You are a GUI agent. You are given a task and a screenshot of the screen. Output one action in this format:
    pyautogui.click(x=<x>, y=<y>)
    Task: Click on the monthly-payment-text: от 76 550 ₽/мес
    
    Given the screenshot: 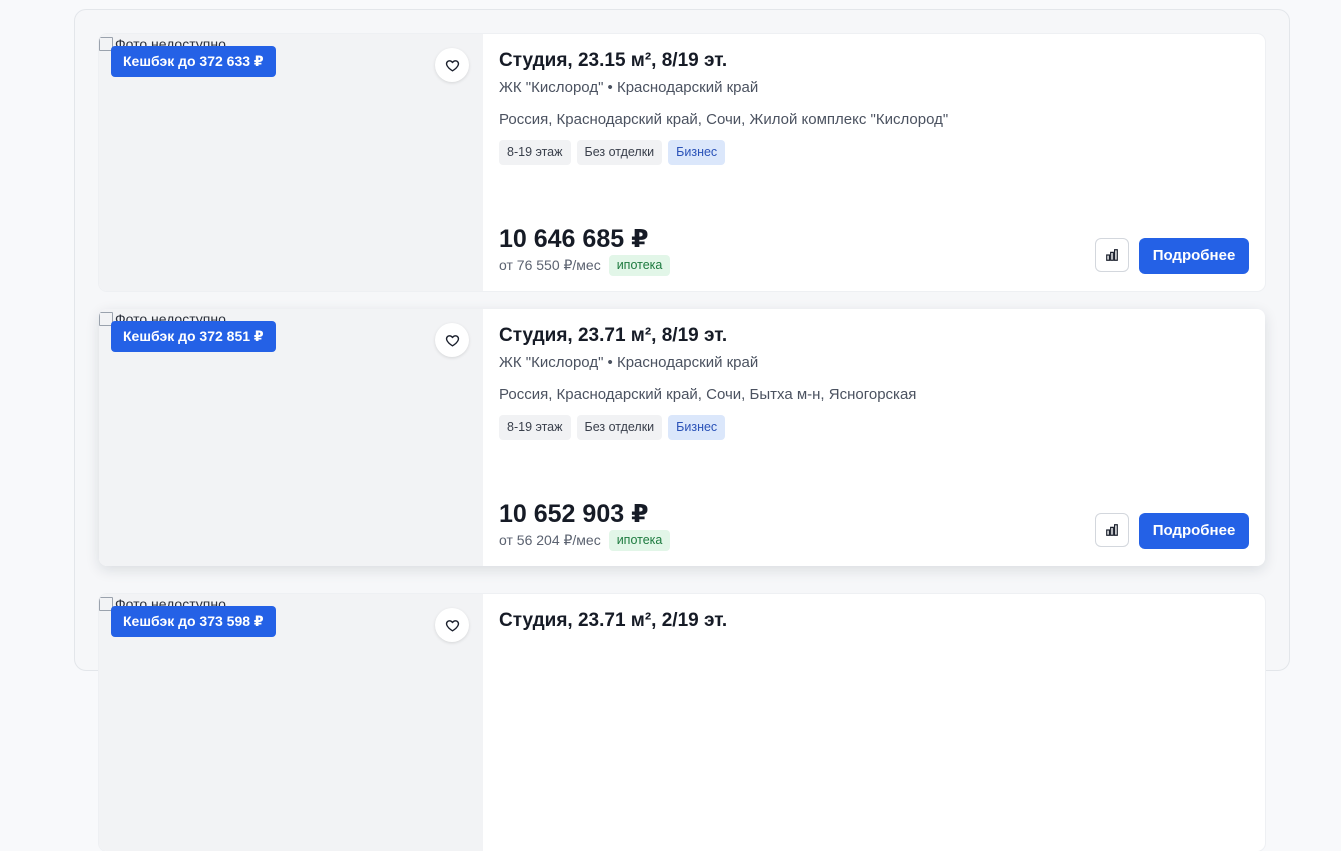 What is the action you would take?
    pyautogui.click(x=550, y=265)
    